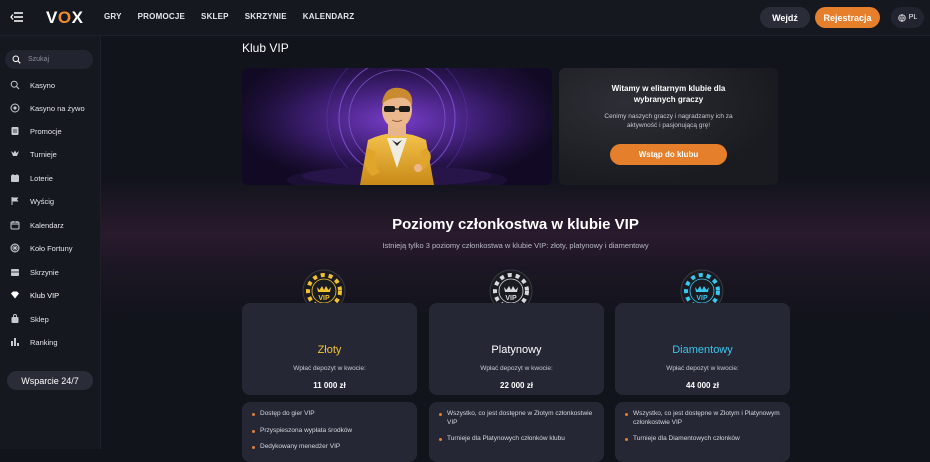 The image size is (930, 462). Describe the element at coordinates (15, 225) in the screenshot. I see `calendar-icon` at that location.